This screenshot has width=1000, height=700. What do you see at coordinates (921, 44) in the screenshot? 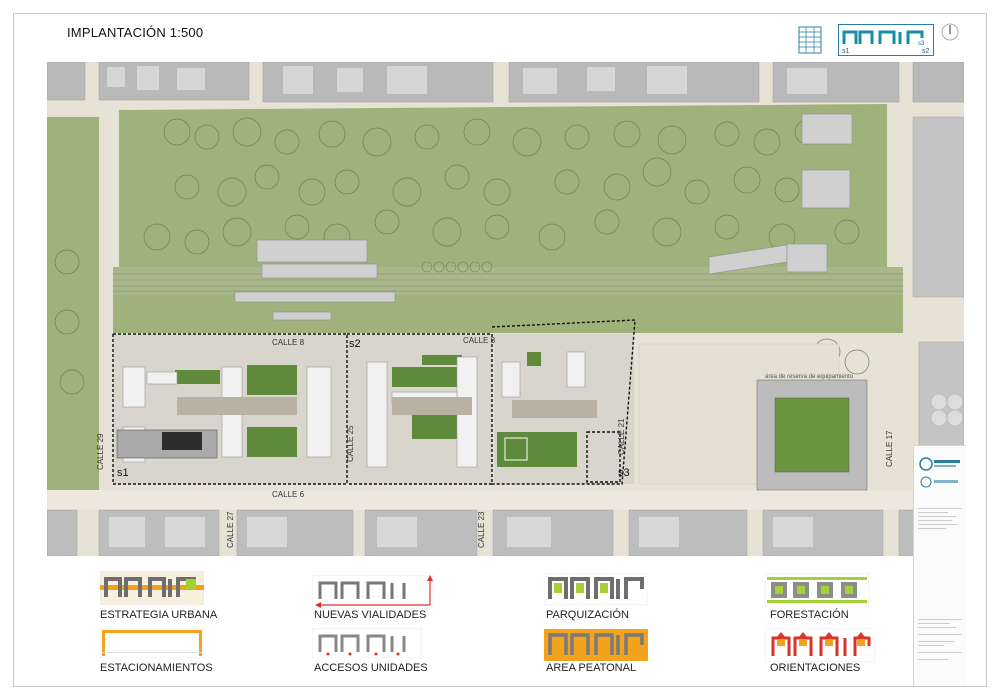
I see `header-plan-label-s3: s3` at bounding box center [921, 44].